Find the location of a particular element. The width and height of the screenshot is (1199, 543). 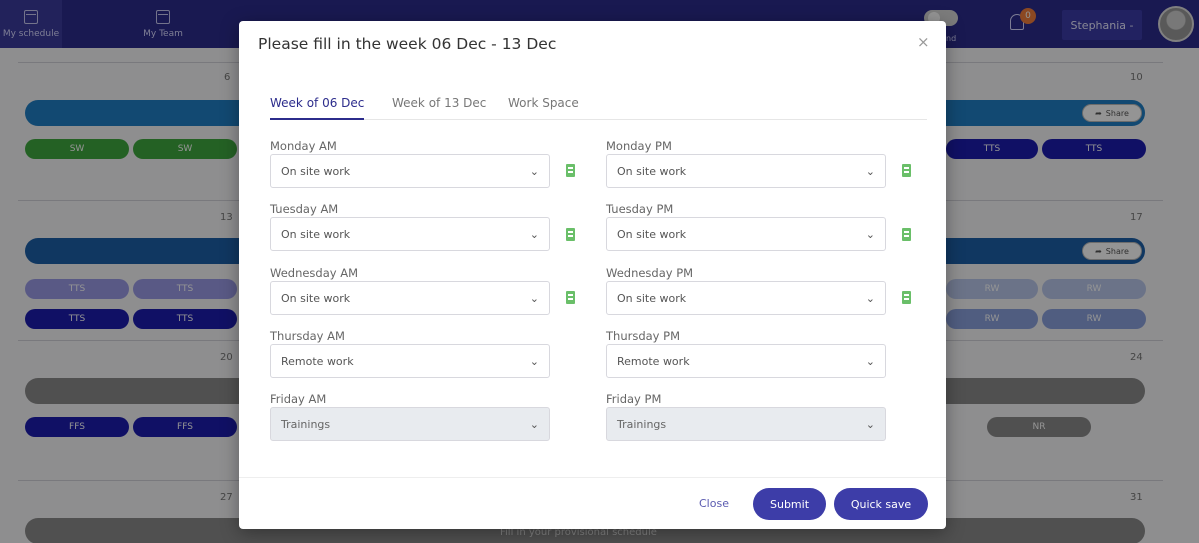

friday-am-label: Friday AM is located at coordinates (298, 399).